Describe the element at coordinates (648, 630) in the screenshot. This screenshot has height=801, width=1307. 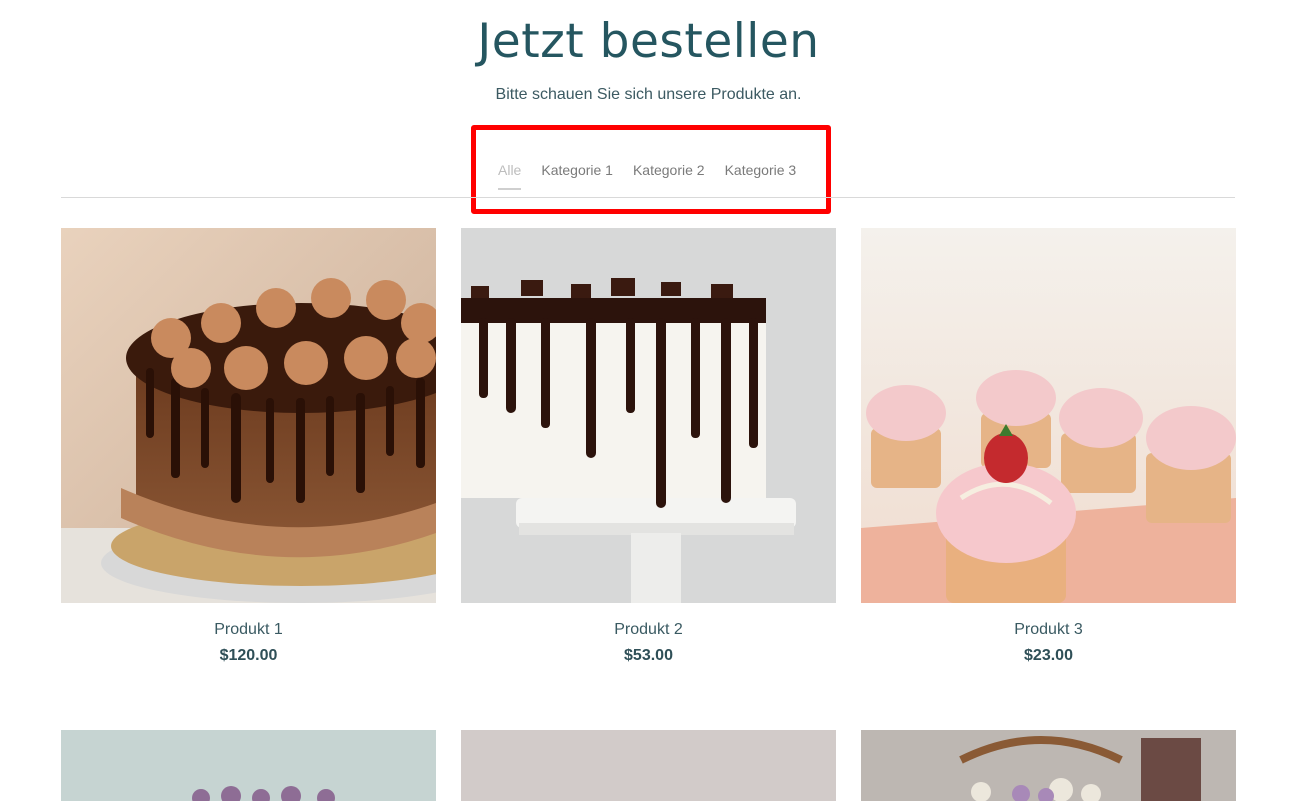
I see `product-name: Produkt 2` at that location.